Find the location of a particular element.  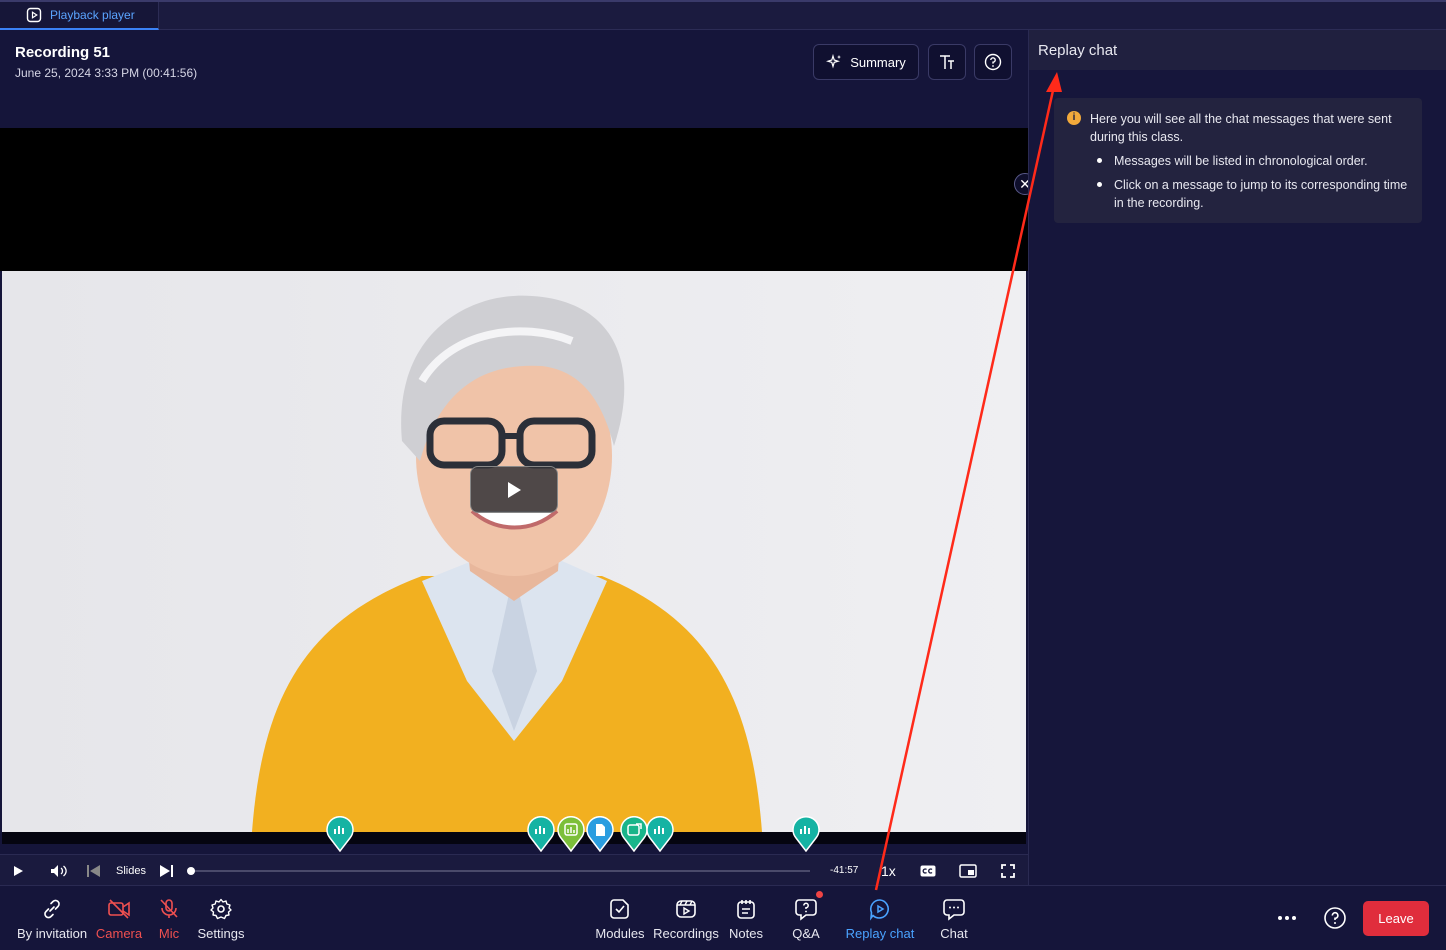

recording-title: Recording 51 is located at coordinates (63, 52).